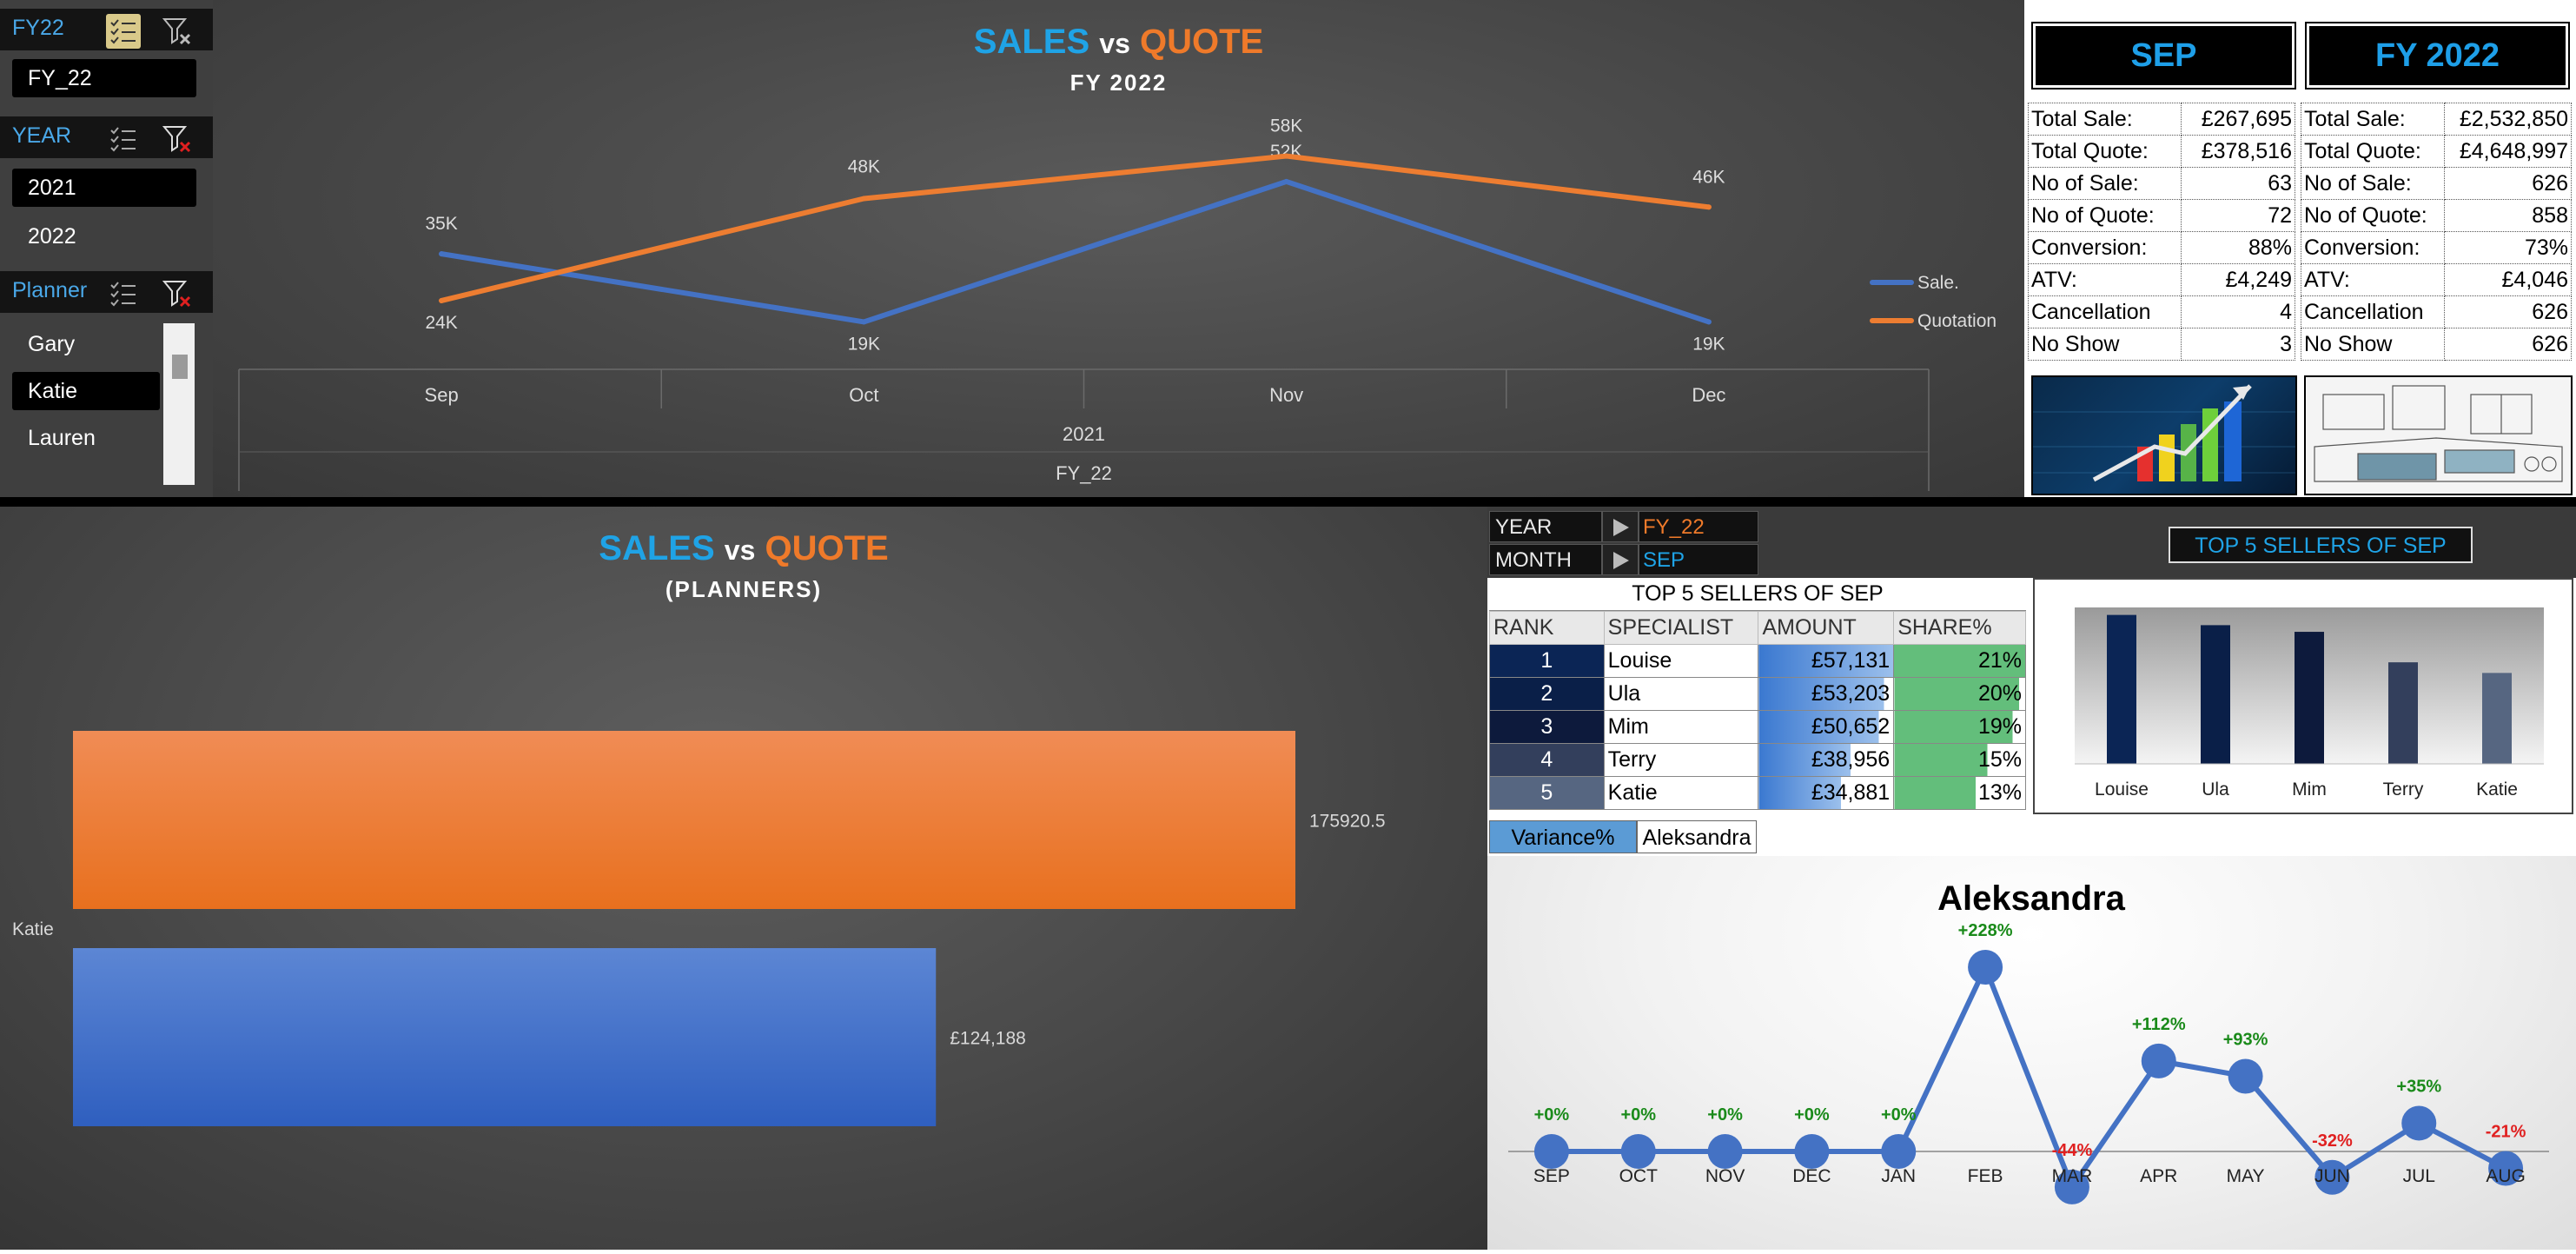 This screenshot has height=1254, width=2576. Describe the element at coordinates (441, 323) in the screenshot. I see `data-label: 24K` at that location.